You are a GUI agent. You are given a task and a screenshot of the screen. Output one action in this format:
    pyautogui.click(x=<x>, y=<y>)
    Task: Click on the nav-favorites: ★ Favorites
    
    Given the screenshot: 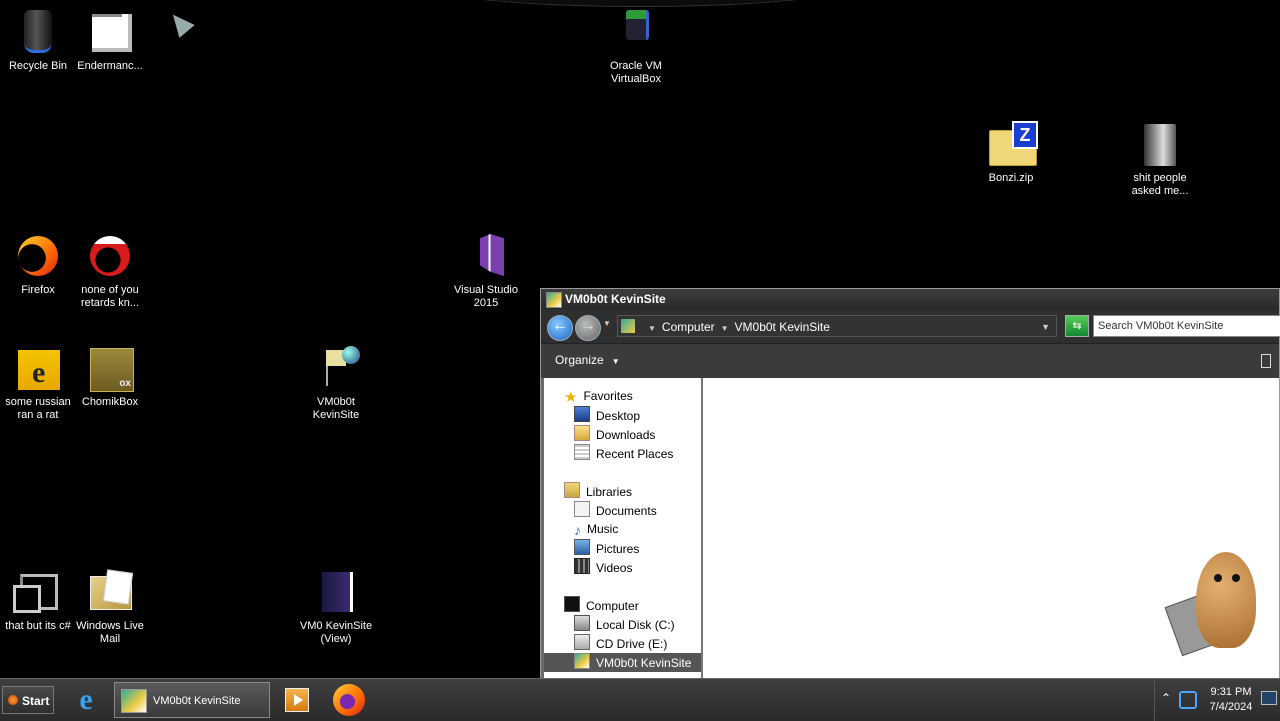 What is the action you would take?
    pyautogui.click(x=598, y=396)
    